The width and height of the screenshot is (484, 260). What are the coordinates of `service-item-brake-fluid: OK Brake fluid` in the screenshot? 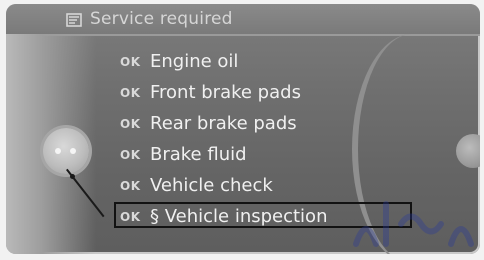 It's located at (285, 154).